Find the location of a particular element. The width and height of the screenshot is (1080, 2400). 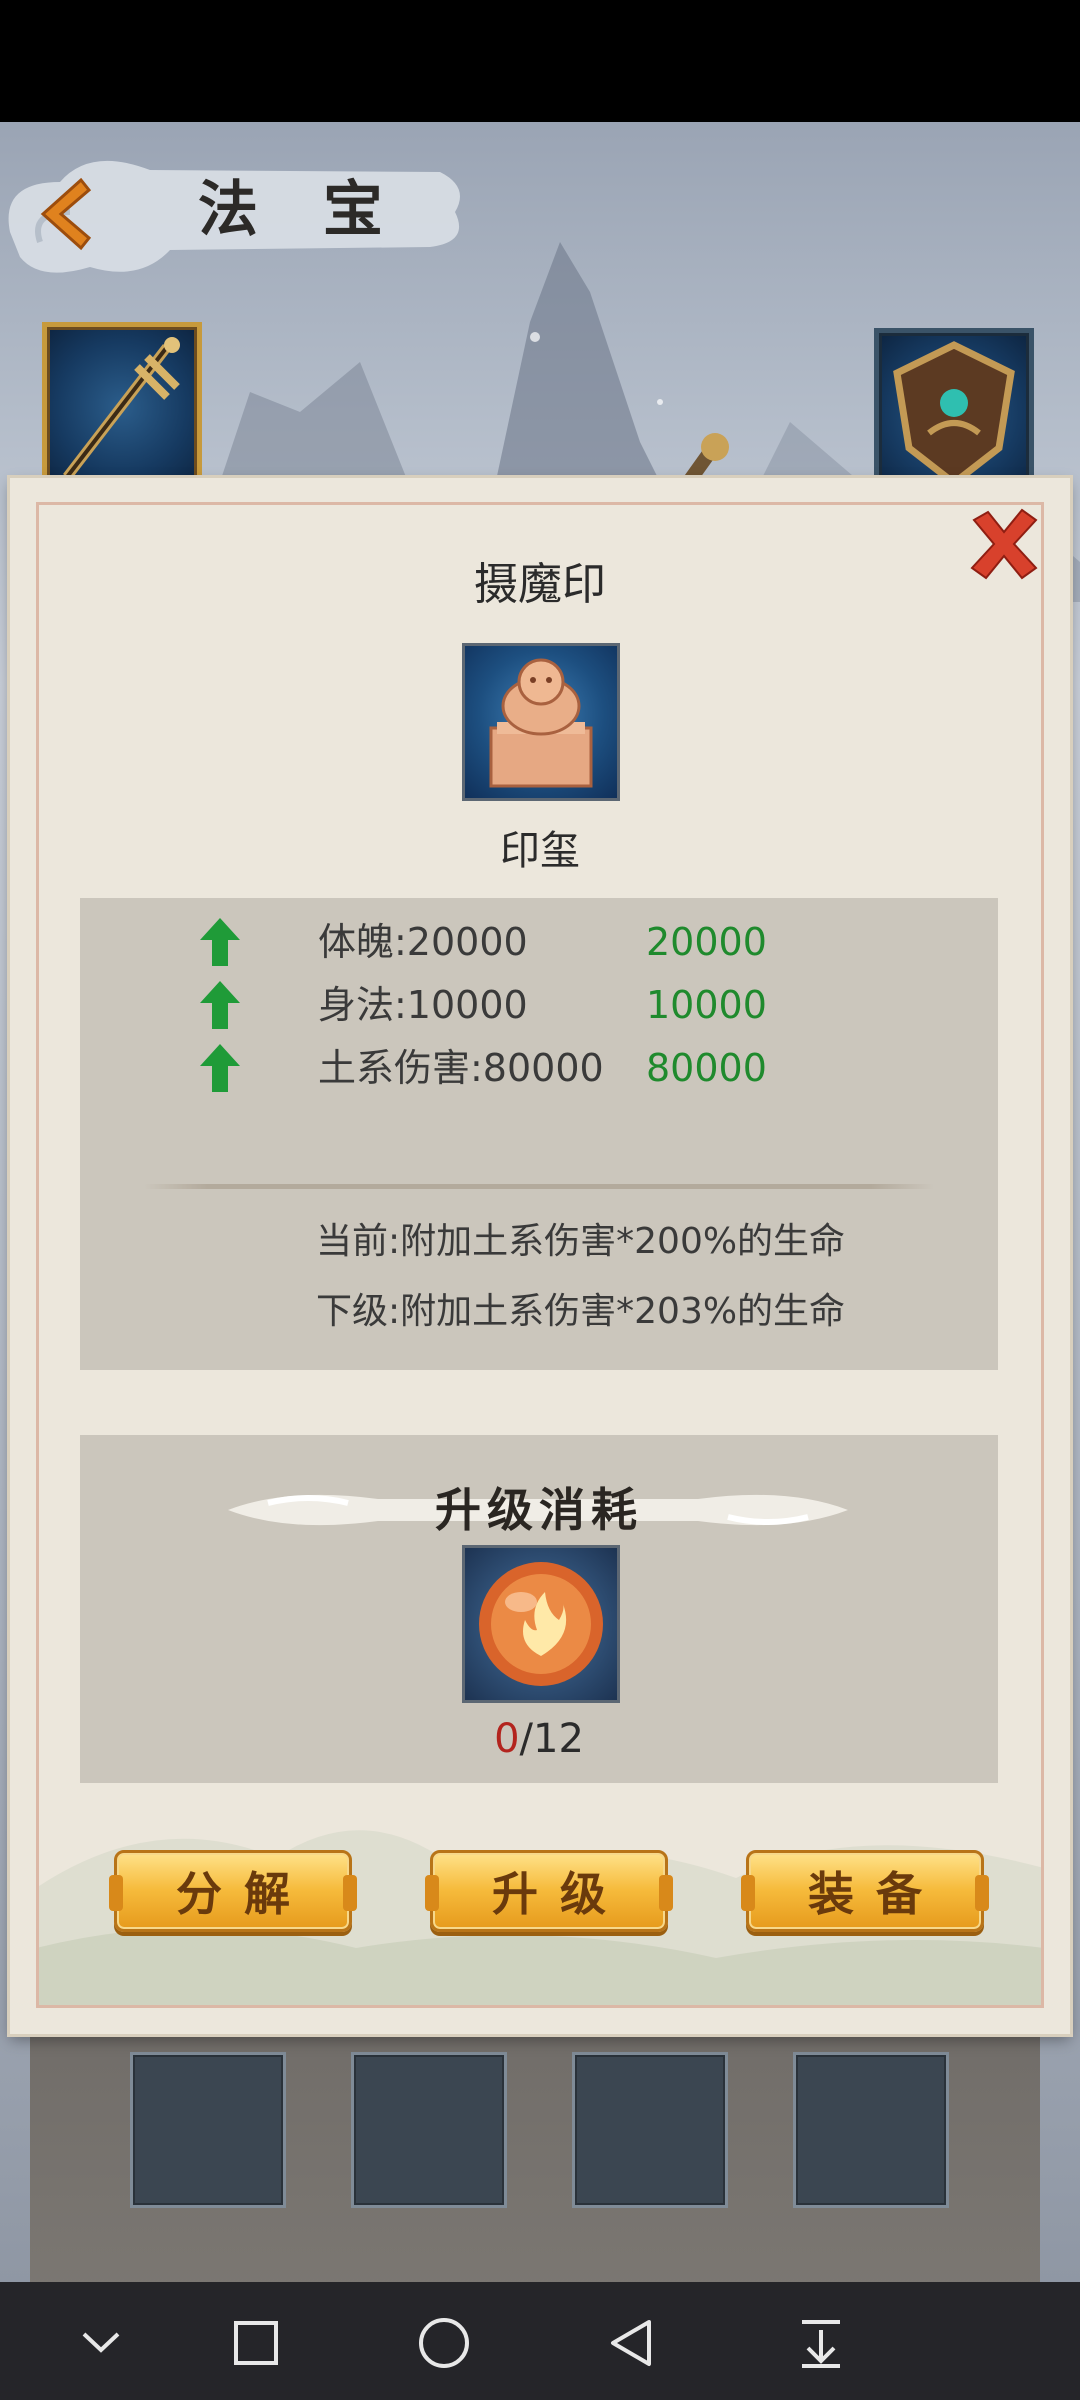

back-button is located at coordinates (64, 214).